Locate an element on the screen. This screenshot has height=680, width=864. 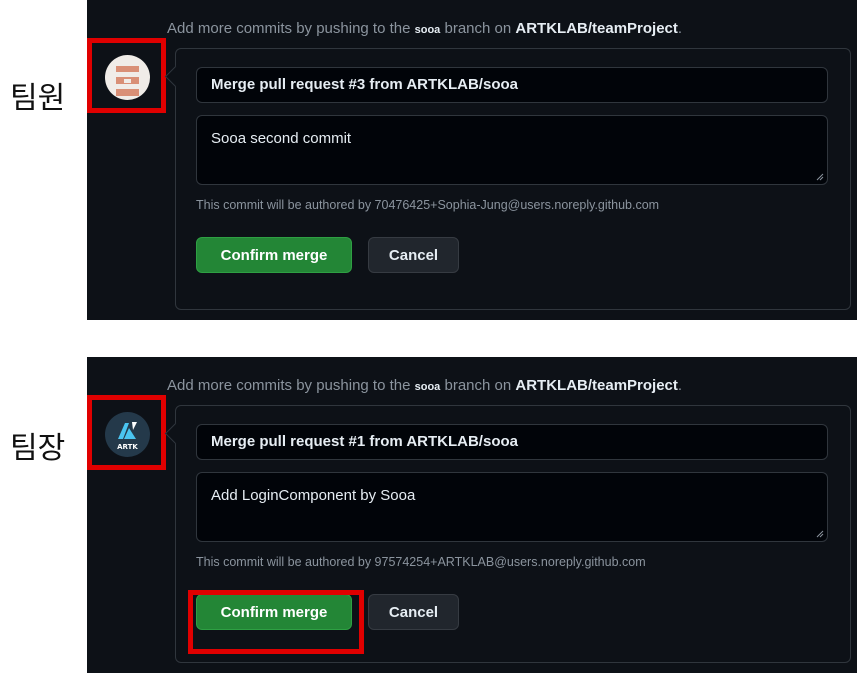
avatar-highlight is located at coordinates (126, 75).